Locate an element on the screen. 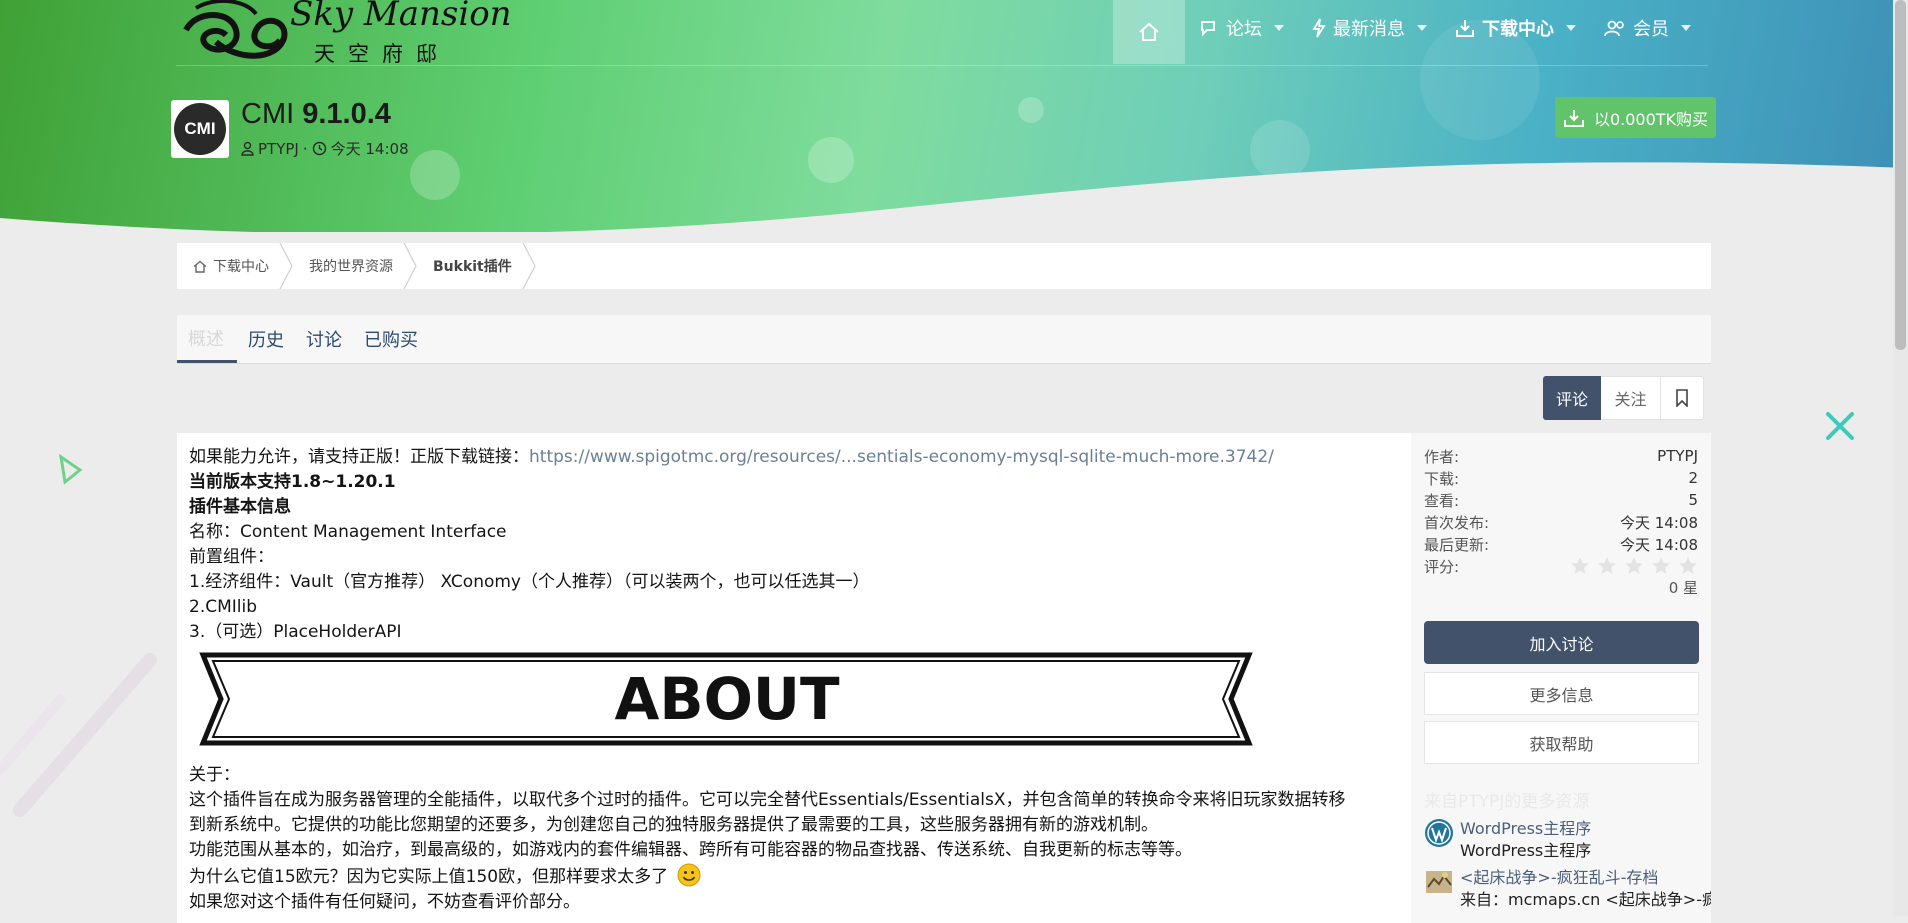  stat-label: 评分: is located at coordinates (1442, 566).